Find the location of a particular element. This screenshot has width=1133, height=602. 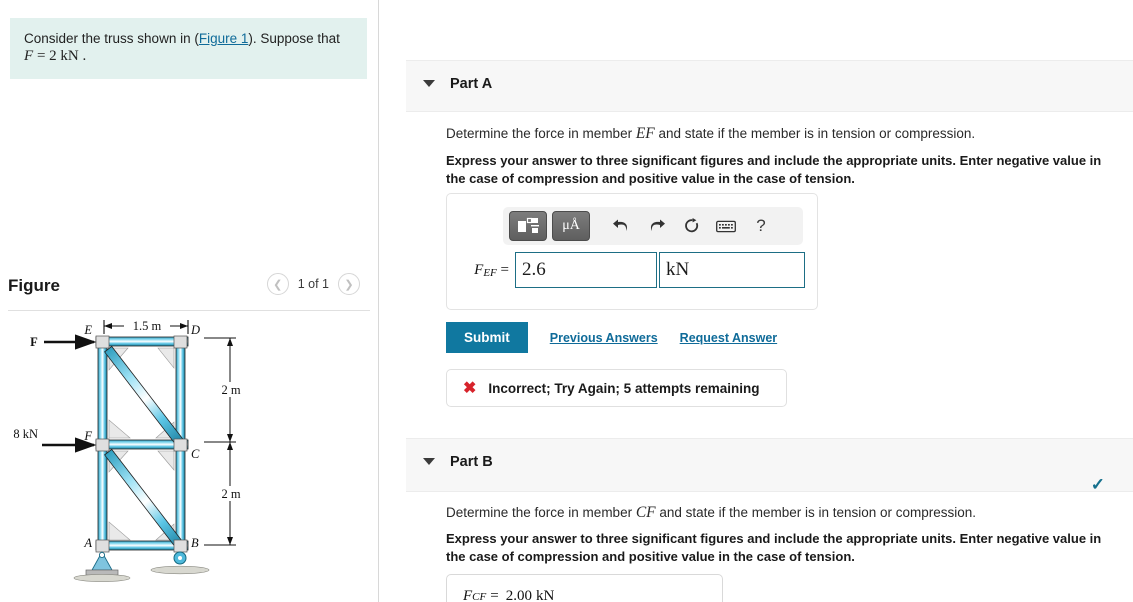

figure-header: Figure ❮ 1 of 1 ❯ is located at coordinates (189, 289).